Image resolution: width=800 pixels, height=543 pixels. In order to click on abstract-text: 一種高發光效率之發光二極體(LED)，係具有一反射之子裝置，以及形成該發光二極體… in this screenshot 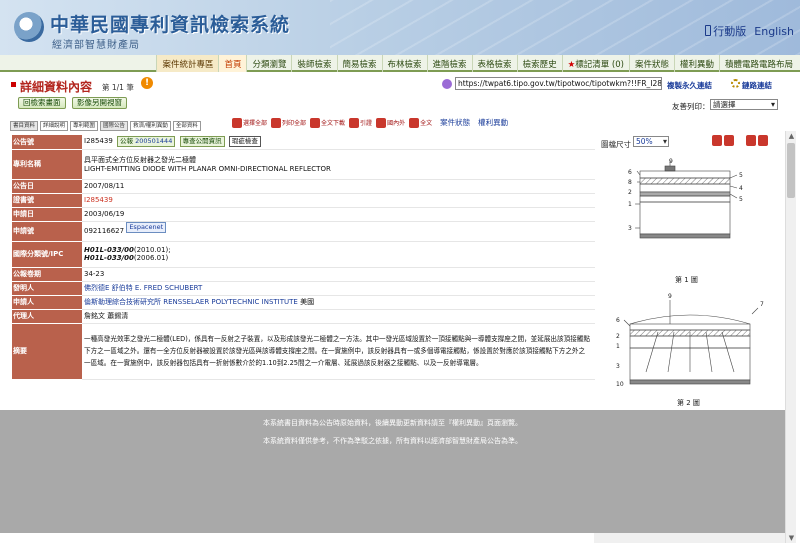, I will do `click(338, 351)`.